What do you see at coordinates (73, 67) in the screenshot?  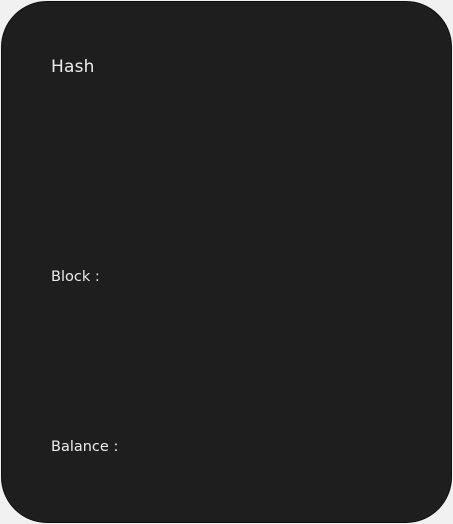 I see `hash-title: Hash` at bounding box center [73, 67].